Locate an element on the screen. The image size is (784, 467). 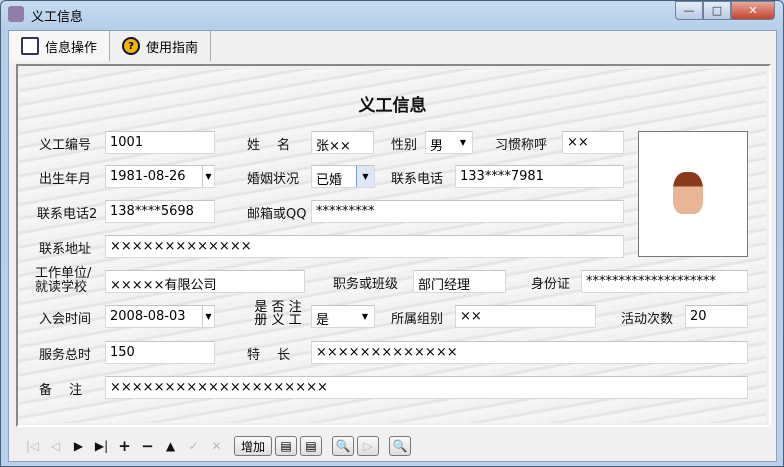
nickname-input: ×× is located at coordinates (593, 142).